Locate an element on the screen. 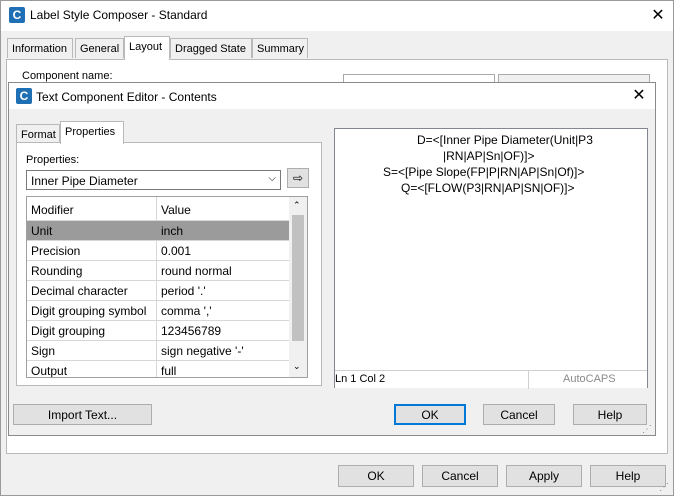 This screenshot has width=674, height=496. table-row-modifier: Sign is located at coordinates (92, 351).